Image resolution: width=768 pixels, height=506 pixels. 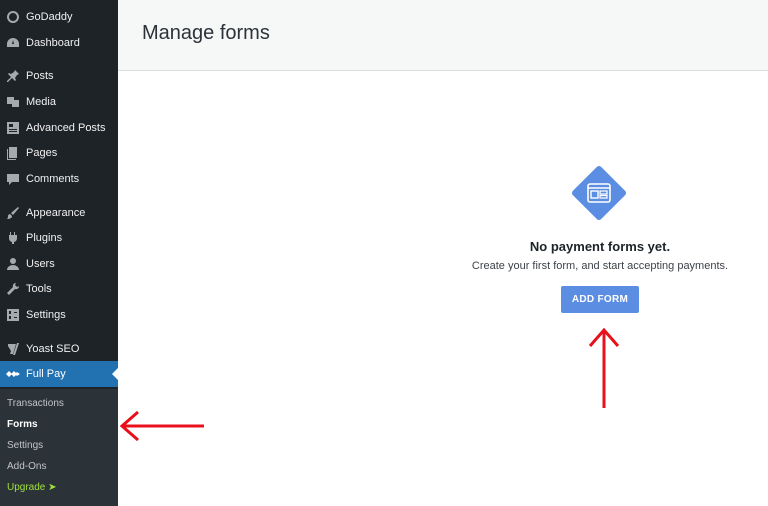 I want to click on sidebar-item-settings: Settings, so click(x=59, y=315).